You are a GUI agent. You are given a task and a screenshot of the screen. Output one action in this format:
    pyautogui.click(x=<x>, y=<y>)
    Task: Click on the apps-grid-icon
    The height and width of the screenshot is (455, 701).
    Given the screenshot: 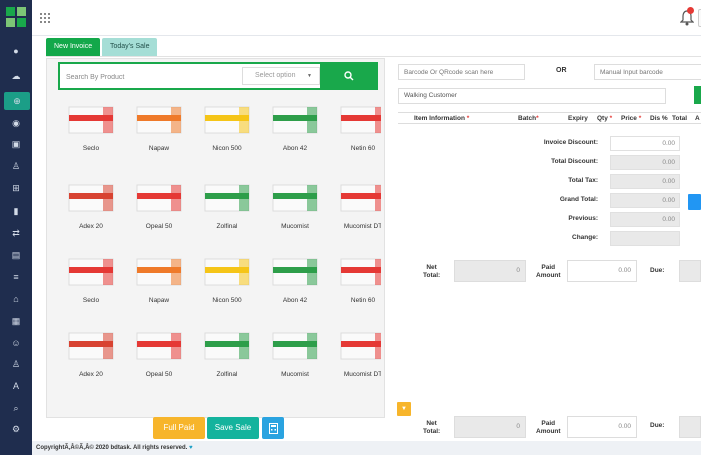 What is the action you would take?
    pyautogui.click(x=45, y=18)
    